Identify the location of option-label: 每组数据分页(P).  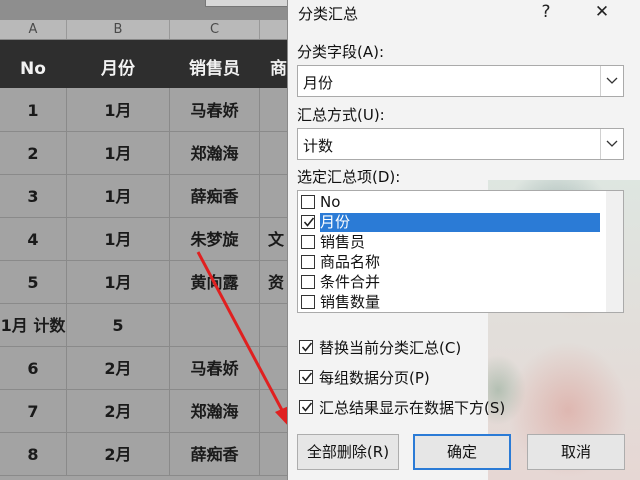
(374, 378).